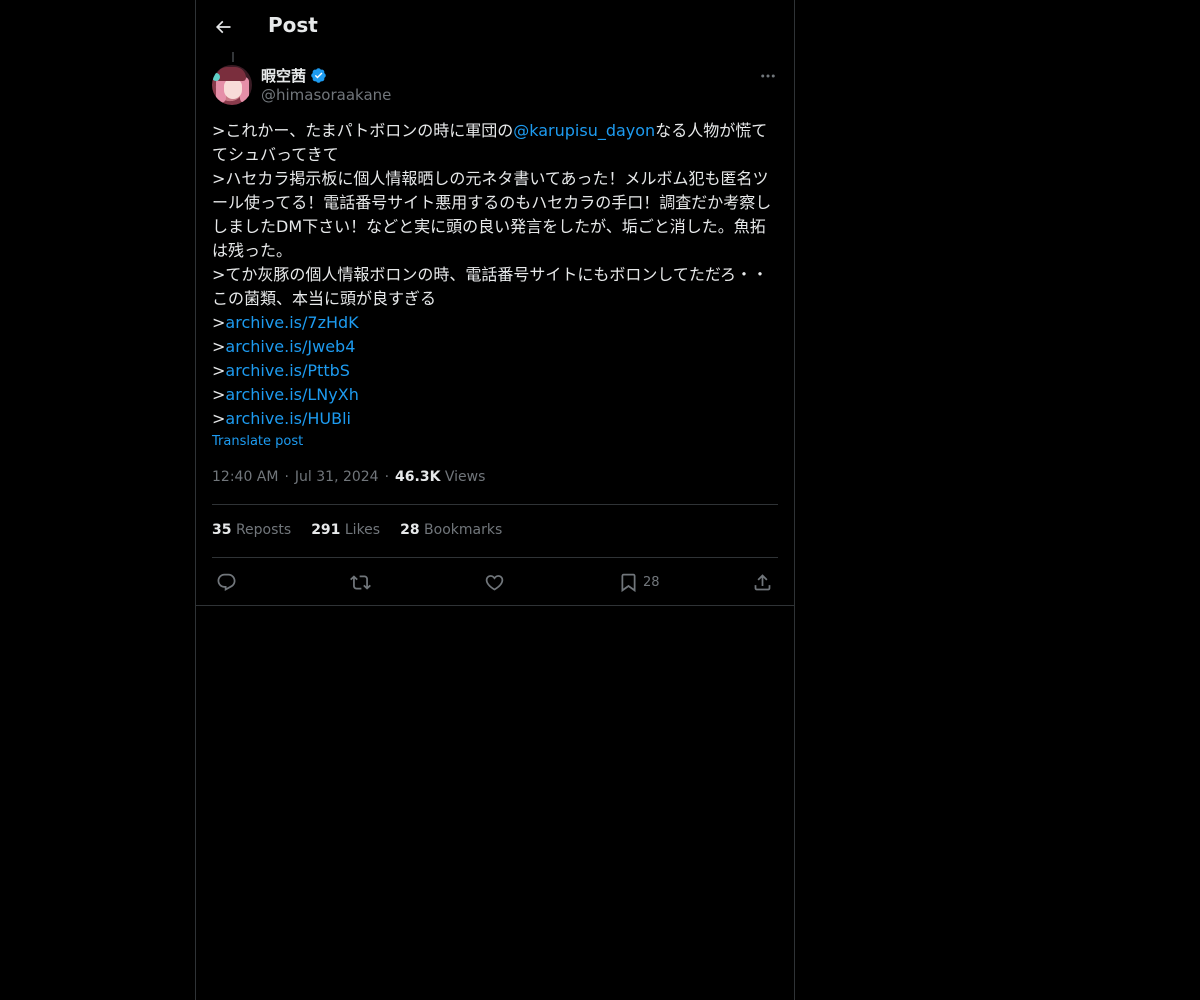 The image size is (1200, 1000). I want to click on archive-line: >archive.is/HUBli, so click(281, 418).